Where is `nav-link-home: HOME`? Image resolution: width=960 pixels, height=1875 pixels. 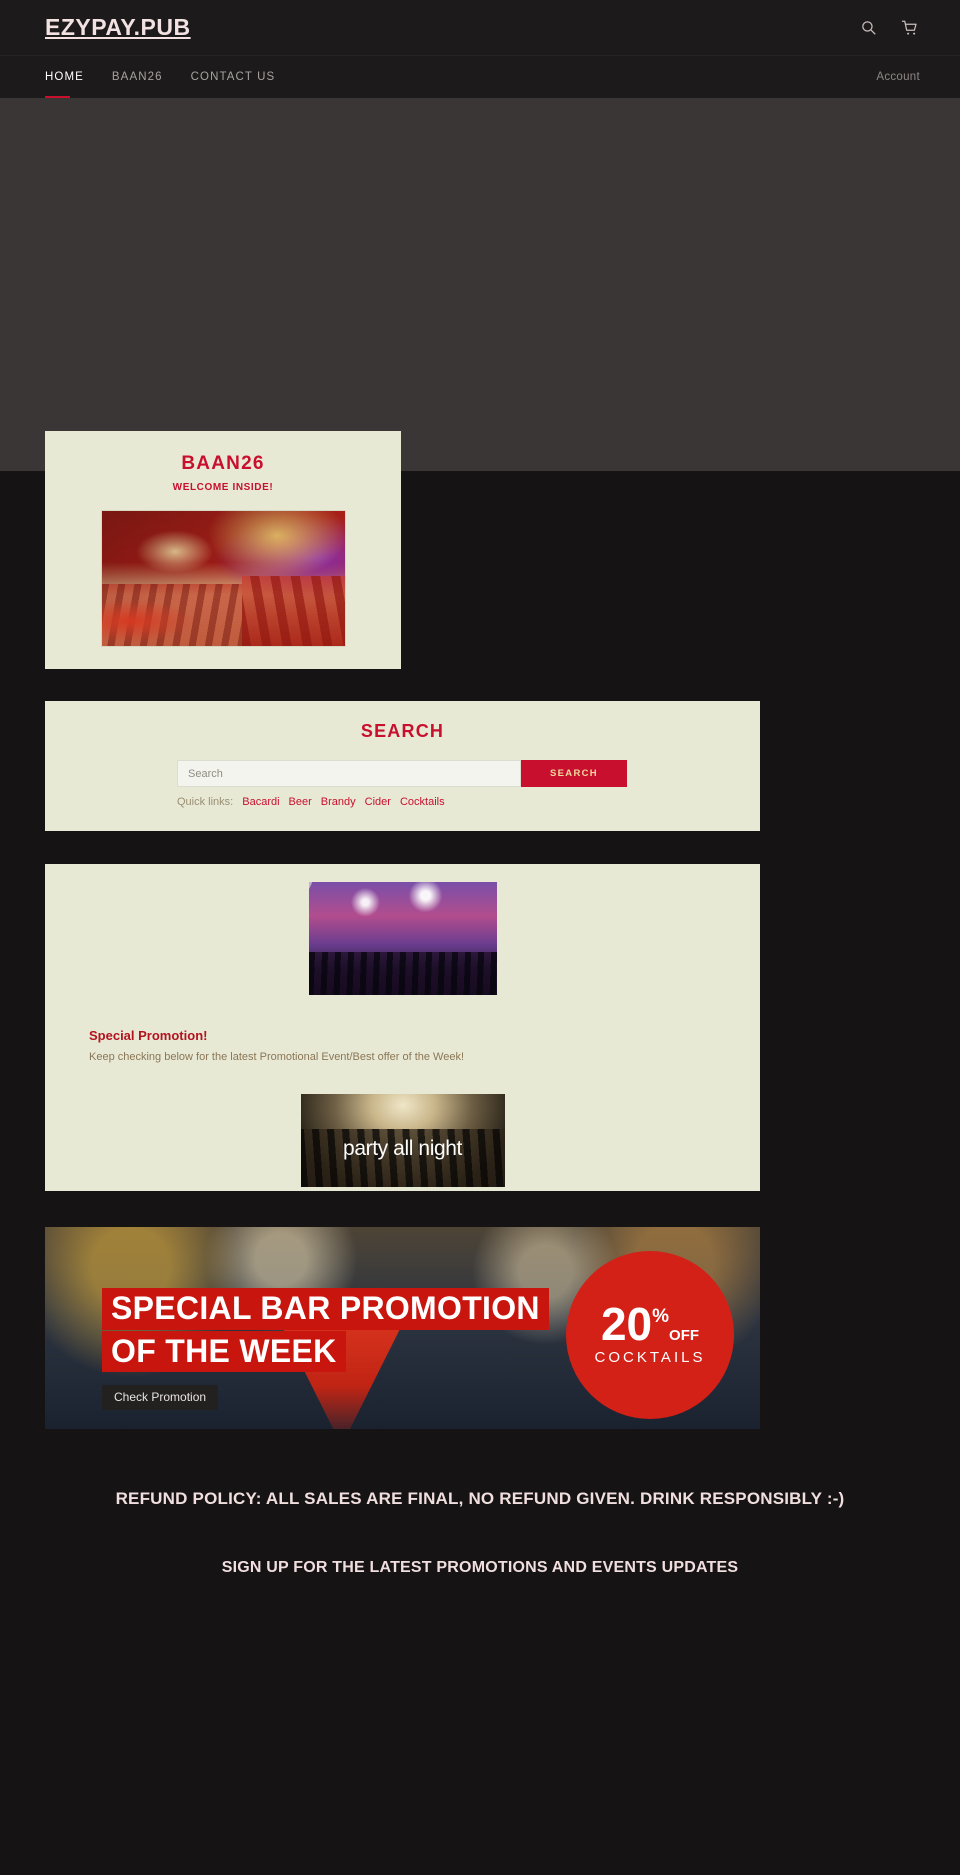
nav-link-home: HOME is located at coordinates (64, 77).